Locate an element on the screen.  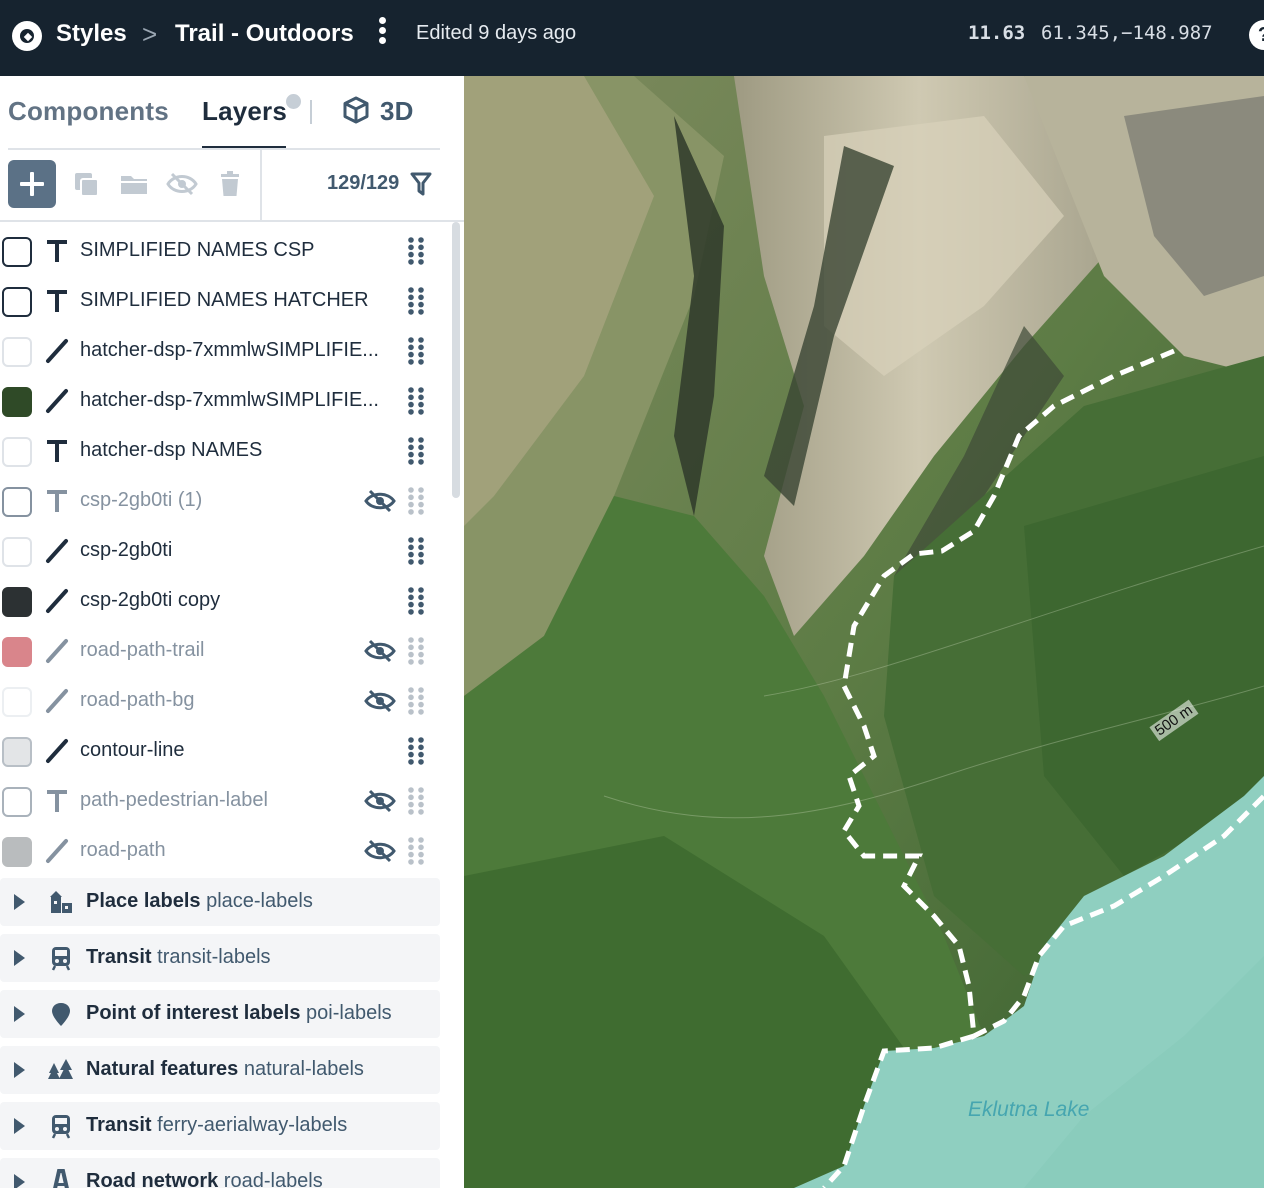
layer-name: road-path is located at coordinates (123, 850).